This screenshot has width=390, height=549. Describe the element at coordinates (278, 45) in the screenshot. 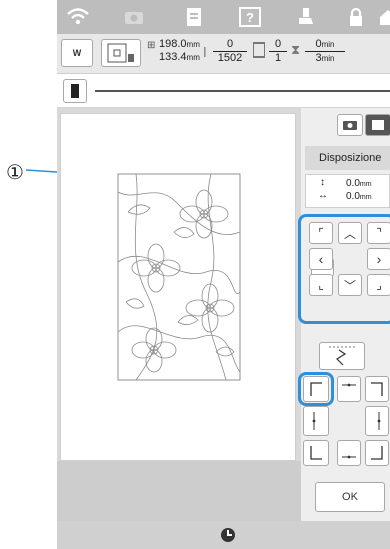

I see `color-count: 0` at that location.